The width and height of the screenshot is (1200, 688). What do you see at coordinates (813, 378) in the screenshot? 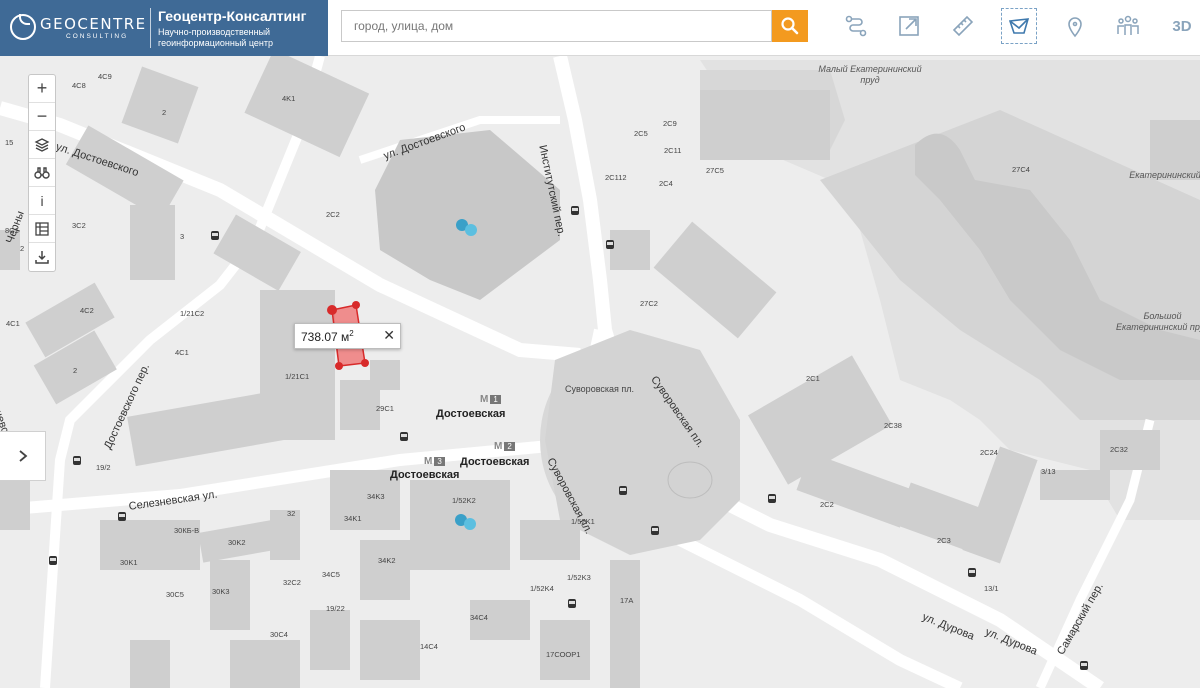
I see `building-number-label: 2C1` at bounding box center [813, 378].